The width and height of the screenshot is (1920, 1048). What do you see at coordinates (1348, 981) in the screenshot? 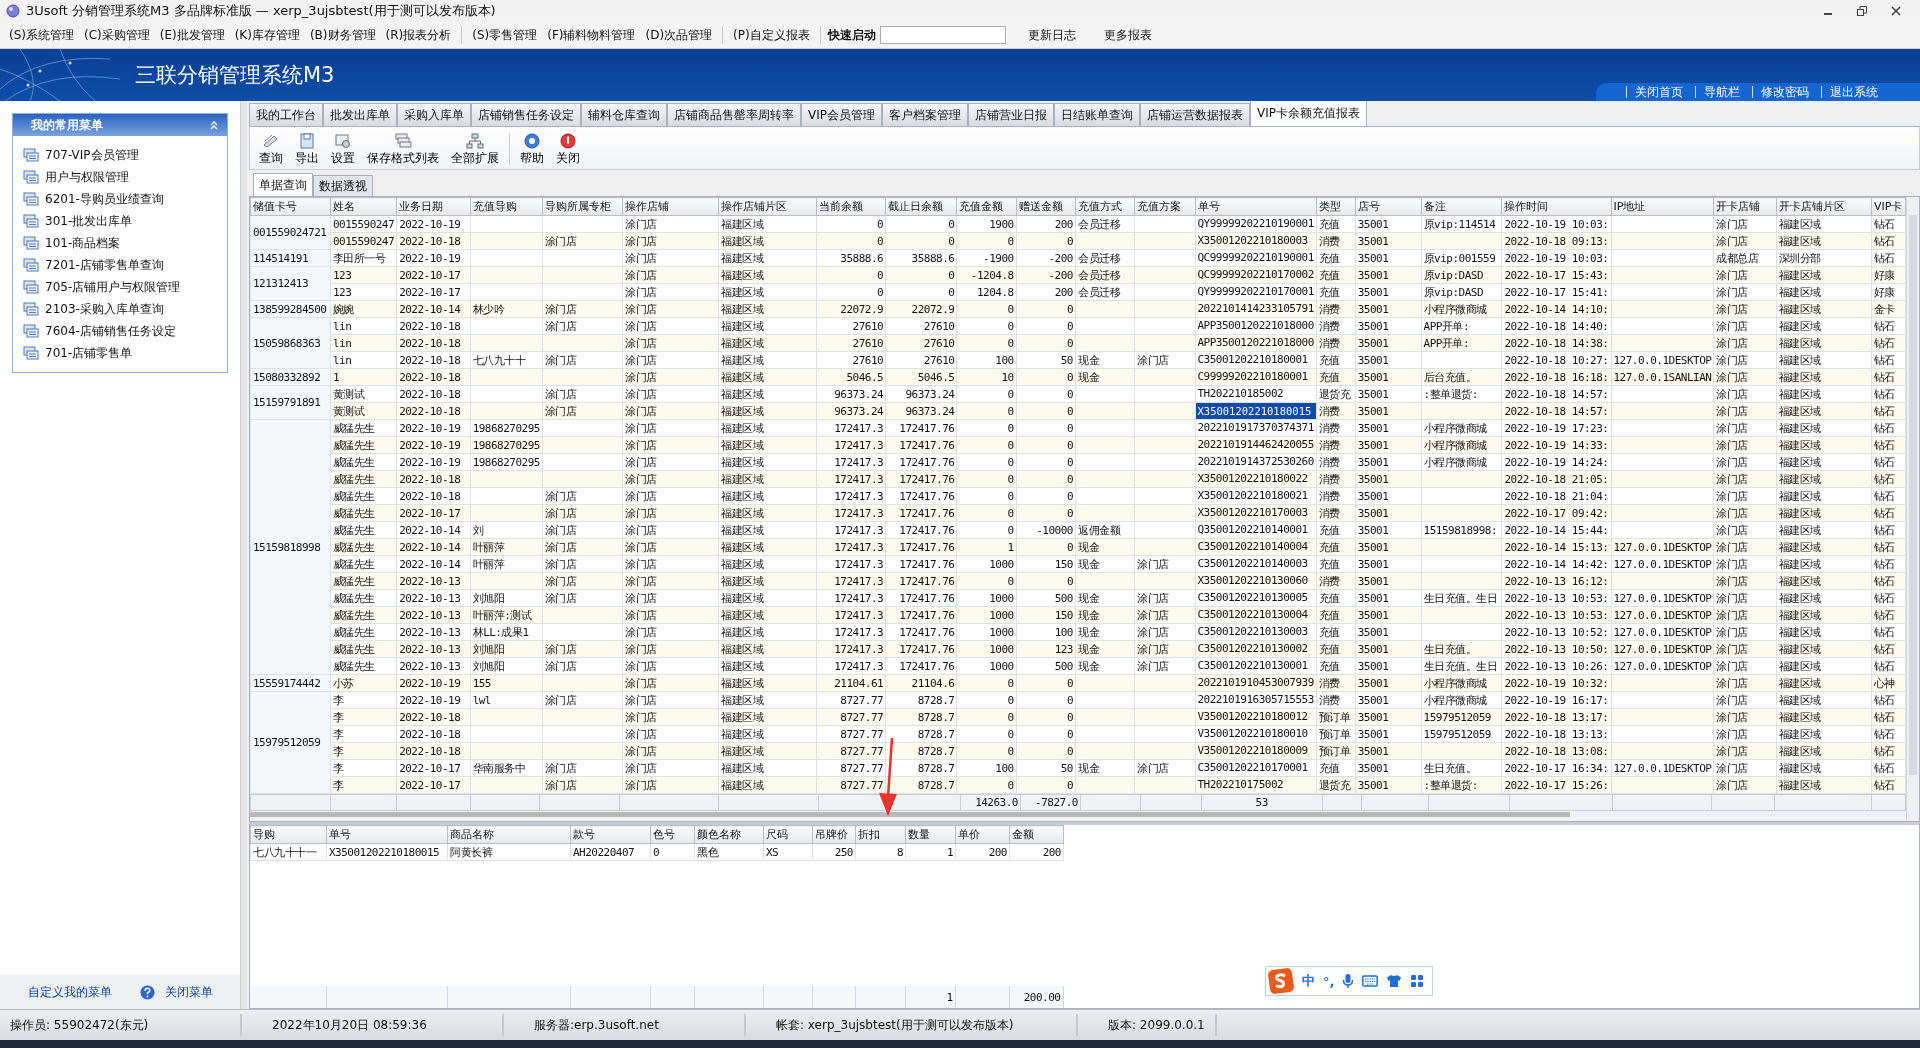
I see `microphone-icon` at bounding box center [1348, 981].